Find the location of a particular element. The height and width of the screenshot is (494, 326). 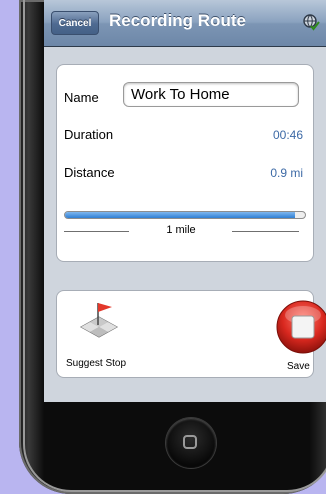

page-title: Recording Route is located at coordinates (177, 20).